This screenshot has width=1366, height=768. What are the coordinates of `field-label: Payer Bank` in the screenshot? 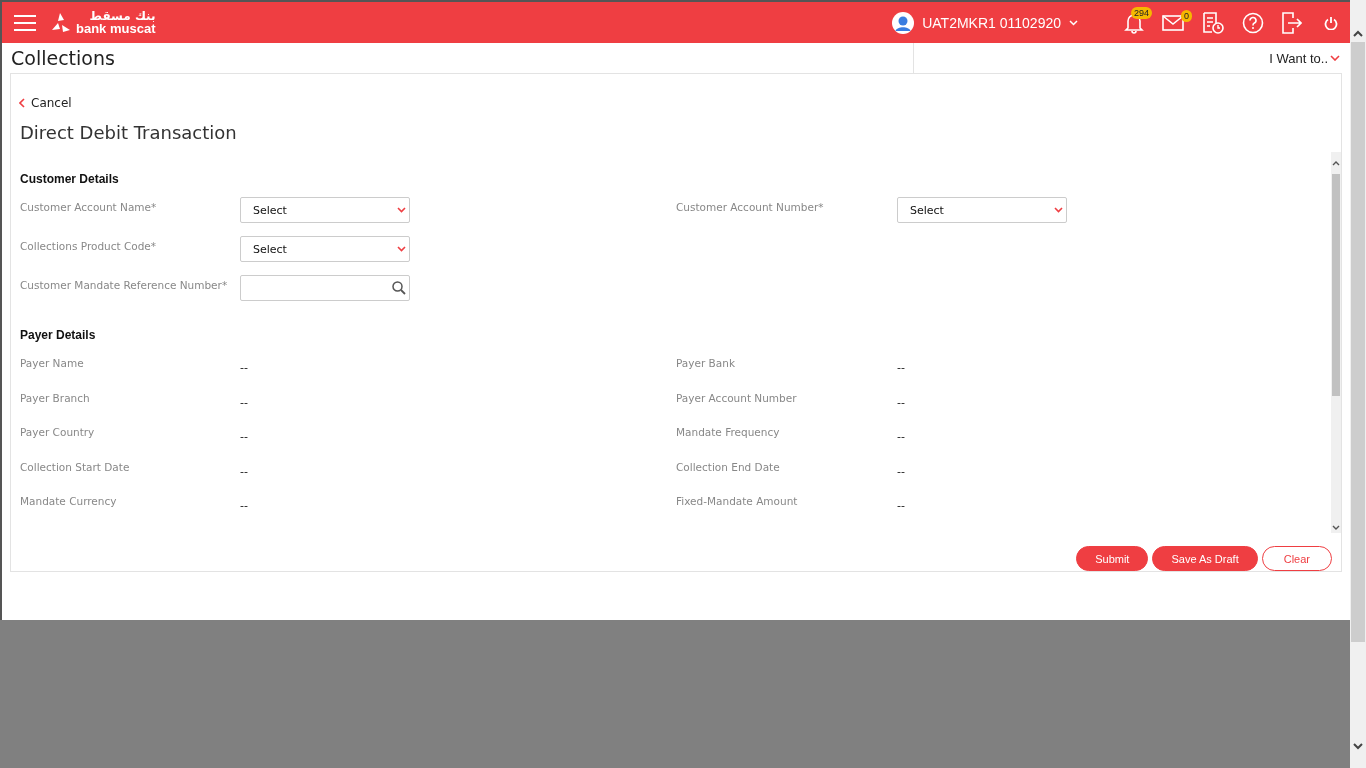 It's located at (706, 364).